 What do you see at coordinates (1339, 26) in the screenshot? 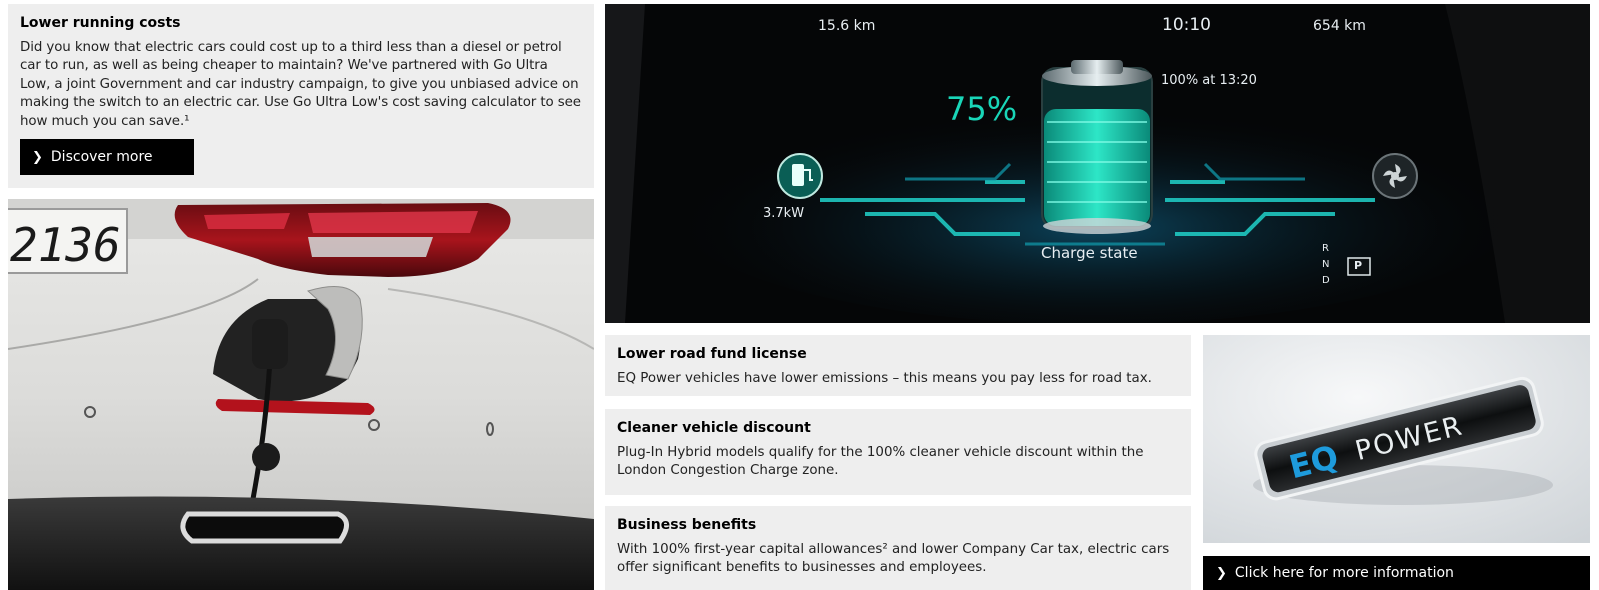
I see `range-distance: 654 km` at bounding box center [1339, 26].